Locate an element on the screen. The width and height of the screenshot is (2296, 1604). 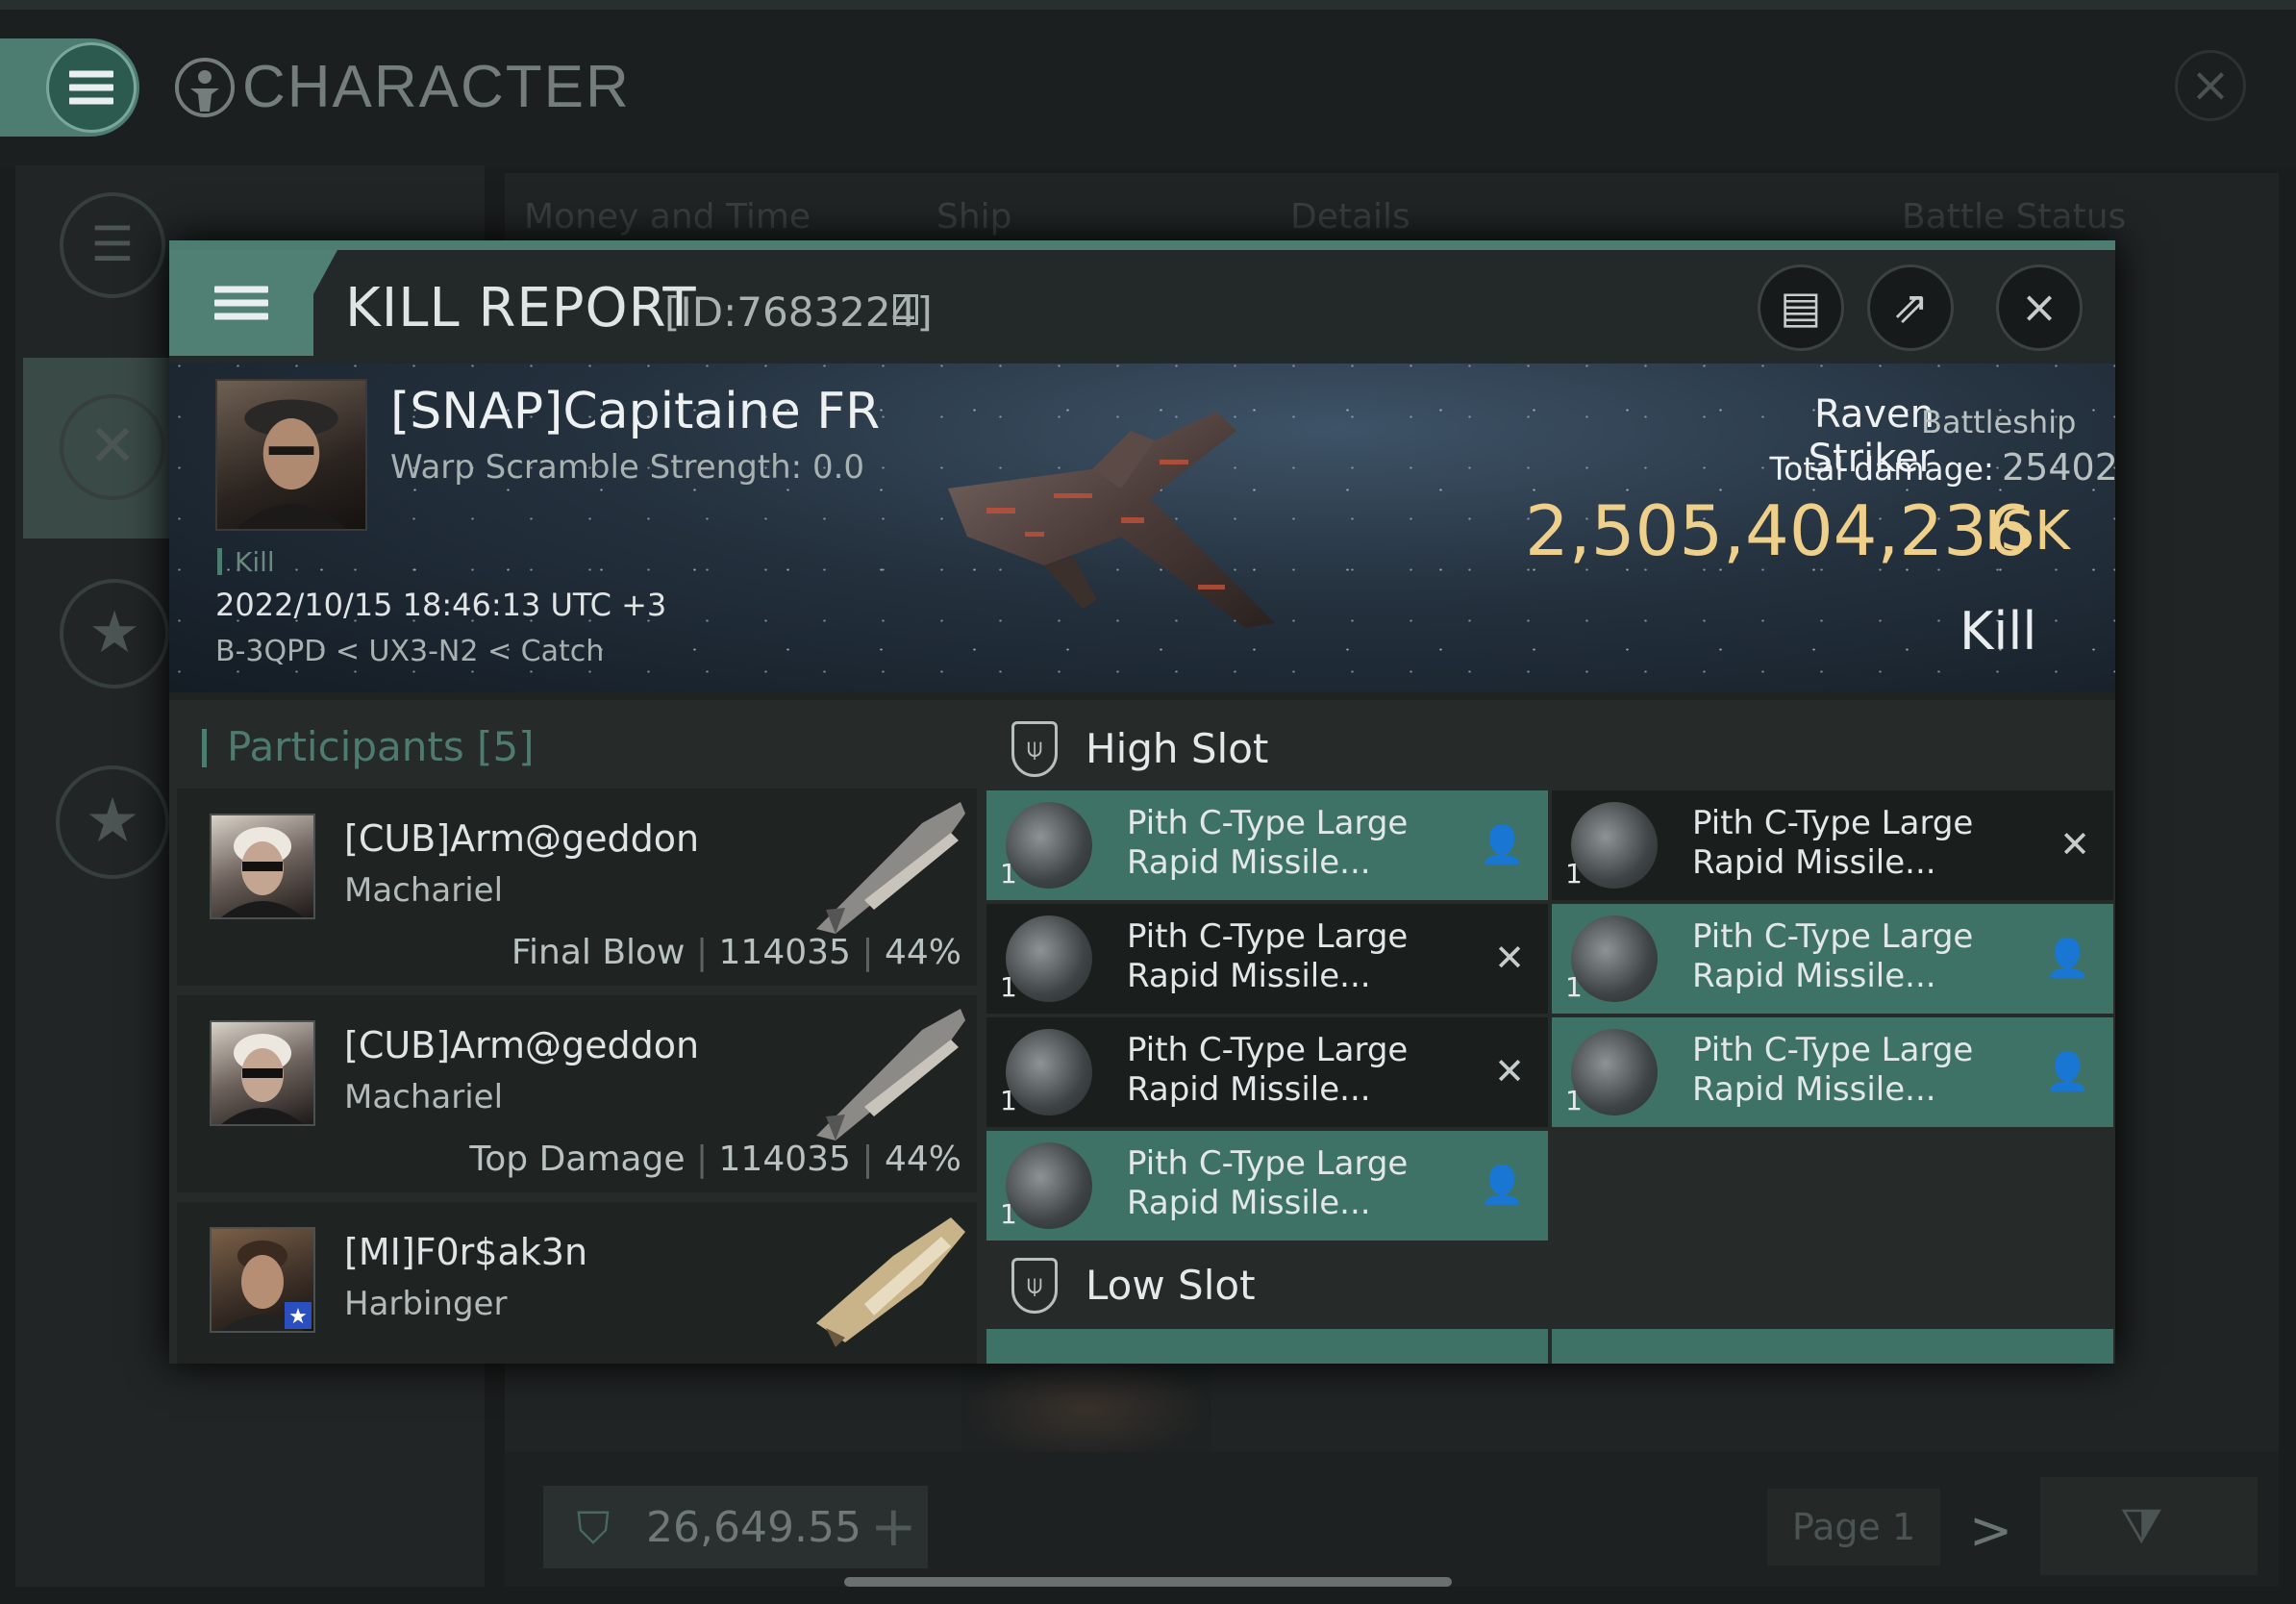
kill-report-title: KILL REPORT is located at coordinates (521, 308).